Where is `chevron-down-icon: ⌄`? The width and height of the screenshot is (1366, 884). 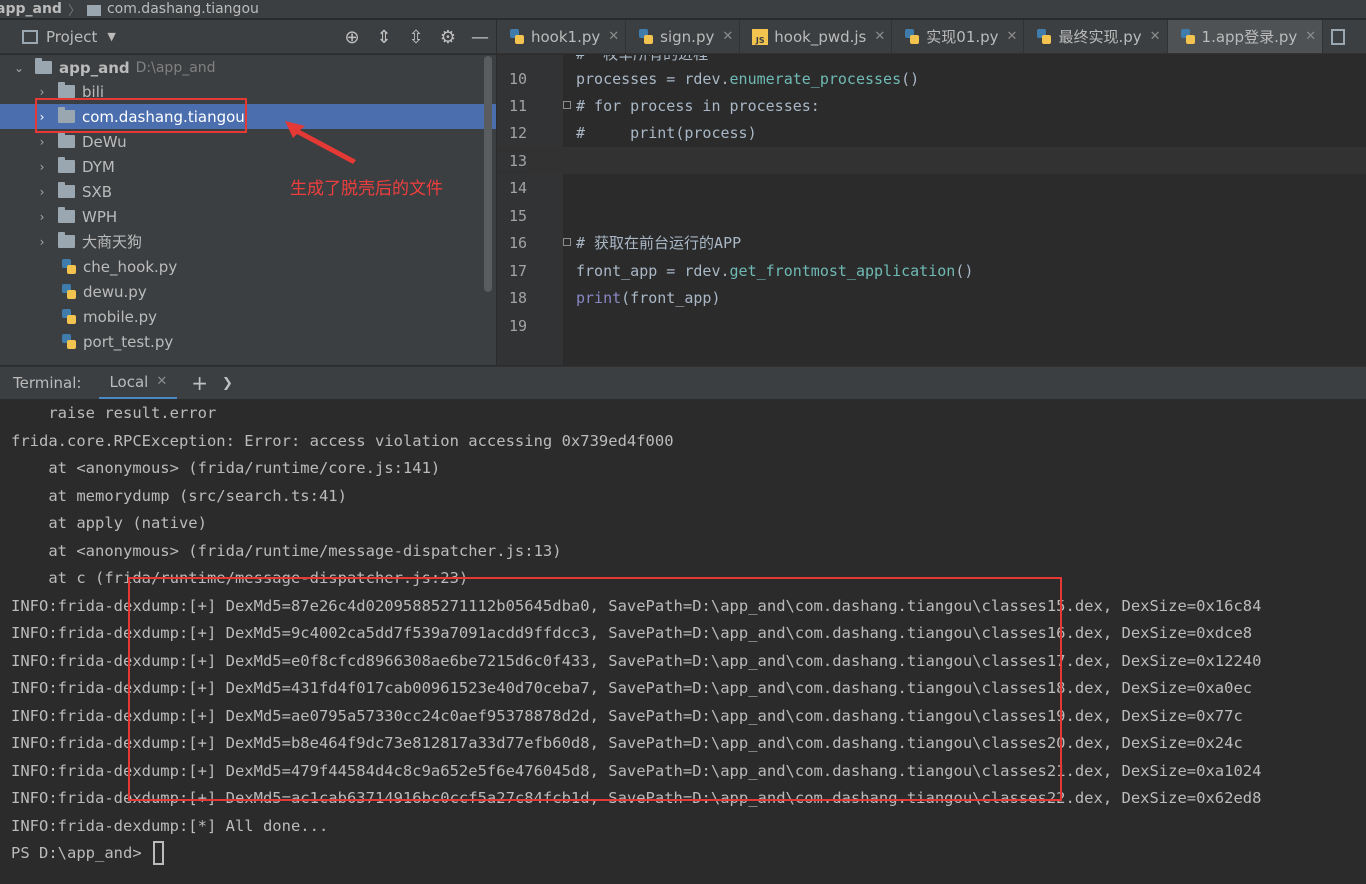 chevron-down-icon: ⌄ is located at coordinates (19, 68).